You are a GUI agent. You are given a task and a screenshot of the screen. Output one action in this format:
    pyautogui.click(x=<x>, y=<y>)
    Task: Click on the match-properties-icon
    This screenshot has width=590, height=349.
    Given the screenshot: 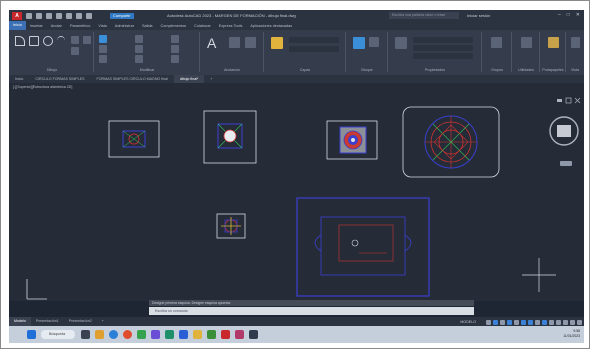 What is the action you would take?
    pyautogui.click(x=401, y=43)
    